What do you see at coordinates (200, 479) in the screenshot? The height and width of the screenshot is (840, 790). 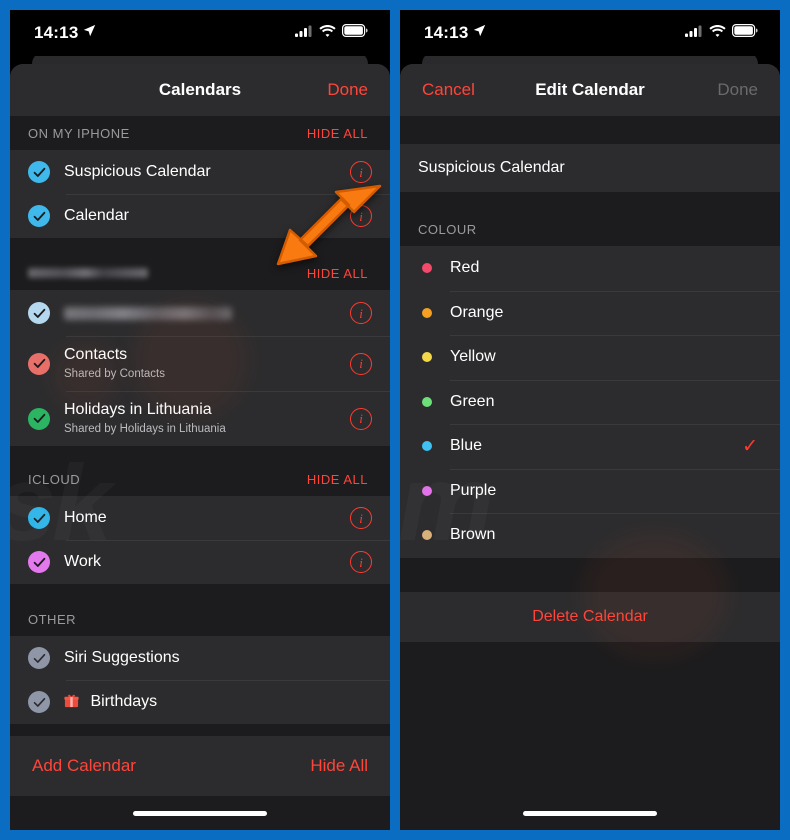 I see `section-header-icloud: ICLOUD HIDE ALL` at bounding box center [200, 479].